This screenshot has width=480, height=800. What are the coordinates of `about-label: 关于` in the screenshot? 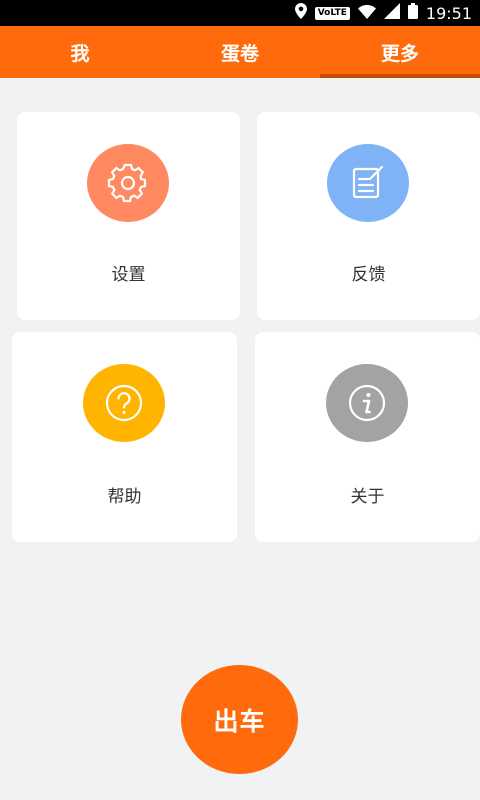 It's located at (367, 497).